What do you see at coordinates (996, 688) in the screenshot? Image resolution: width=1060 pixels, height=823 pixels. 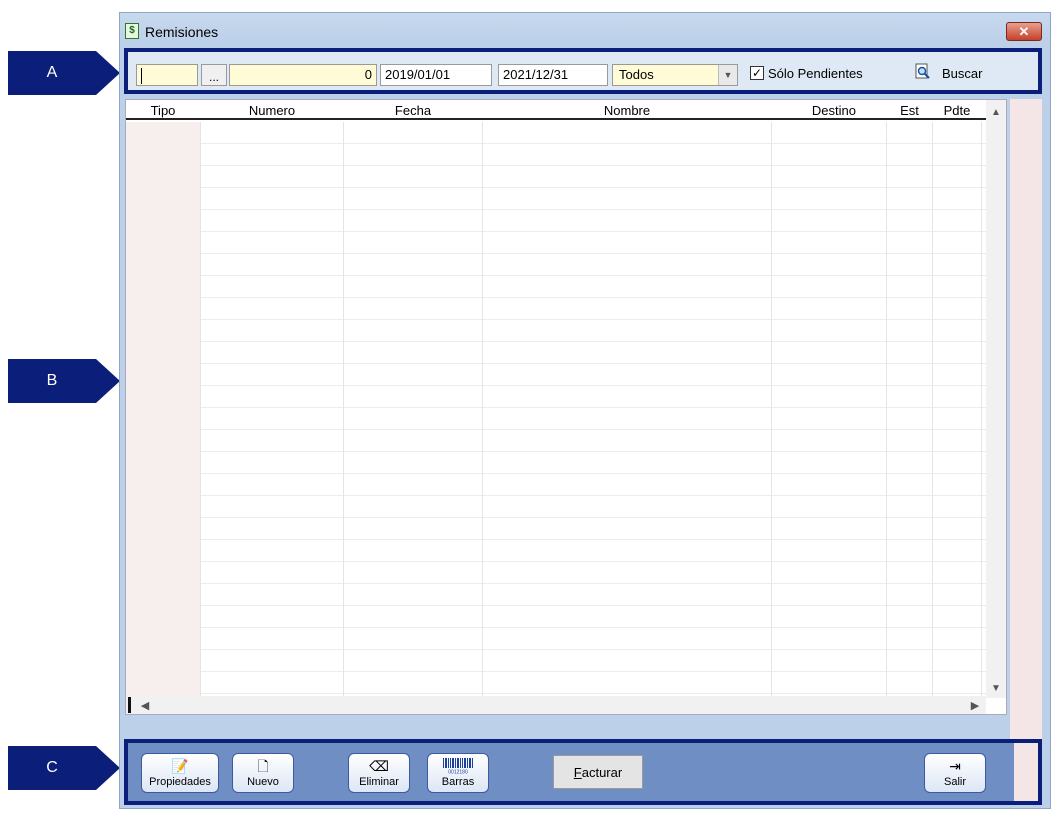 I see `scroll-down-icon: ▼` at bounding box center [996, 688].